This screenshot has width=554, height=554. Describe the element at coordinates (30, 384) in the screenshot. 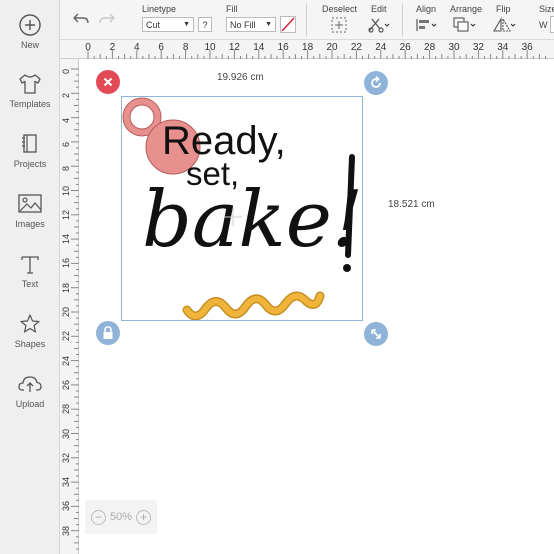

I see `upload-cloud-icon` at that location.